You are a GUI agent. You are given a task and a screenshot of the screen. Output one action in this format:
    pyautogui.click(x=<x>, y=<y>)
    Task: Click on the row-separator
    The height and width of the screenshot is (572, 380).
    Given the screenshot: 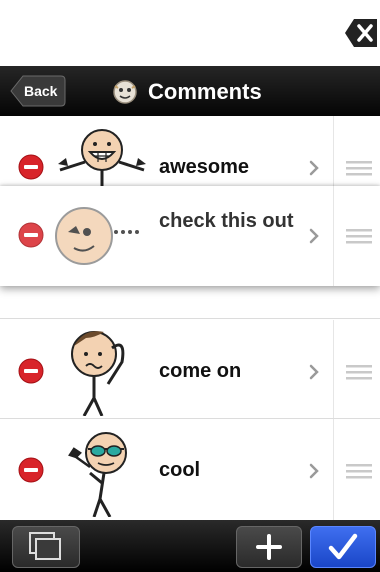 What is the action you would take?
    pyautogui.click(x=190, y=318)
    